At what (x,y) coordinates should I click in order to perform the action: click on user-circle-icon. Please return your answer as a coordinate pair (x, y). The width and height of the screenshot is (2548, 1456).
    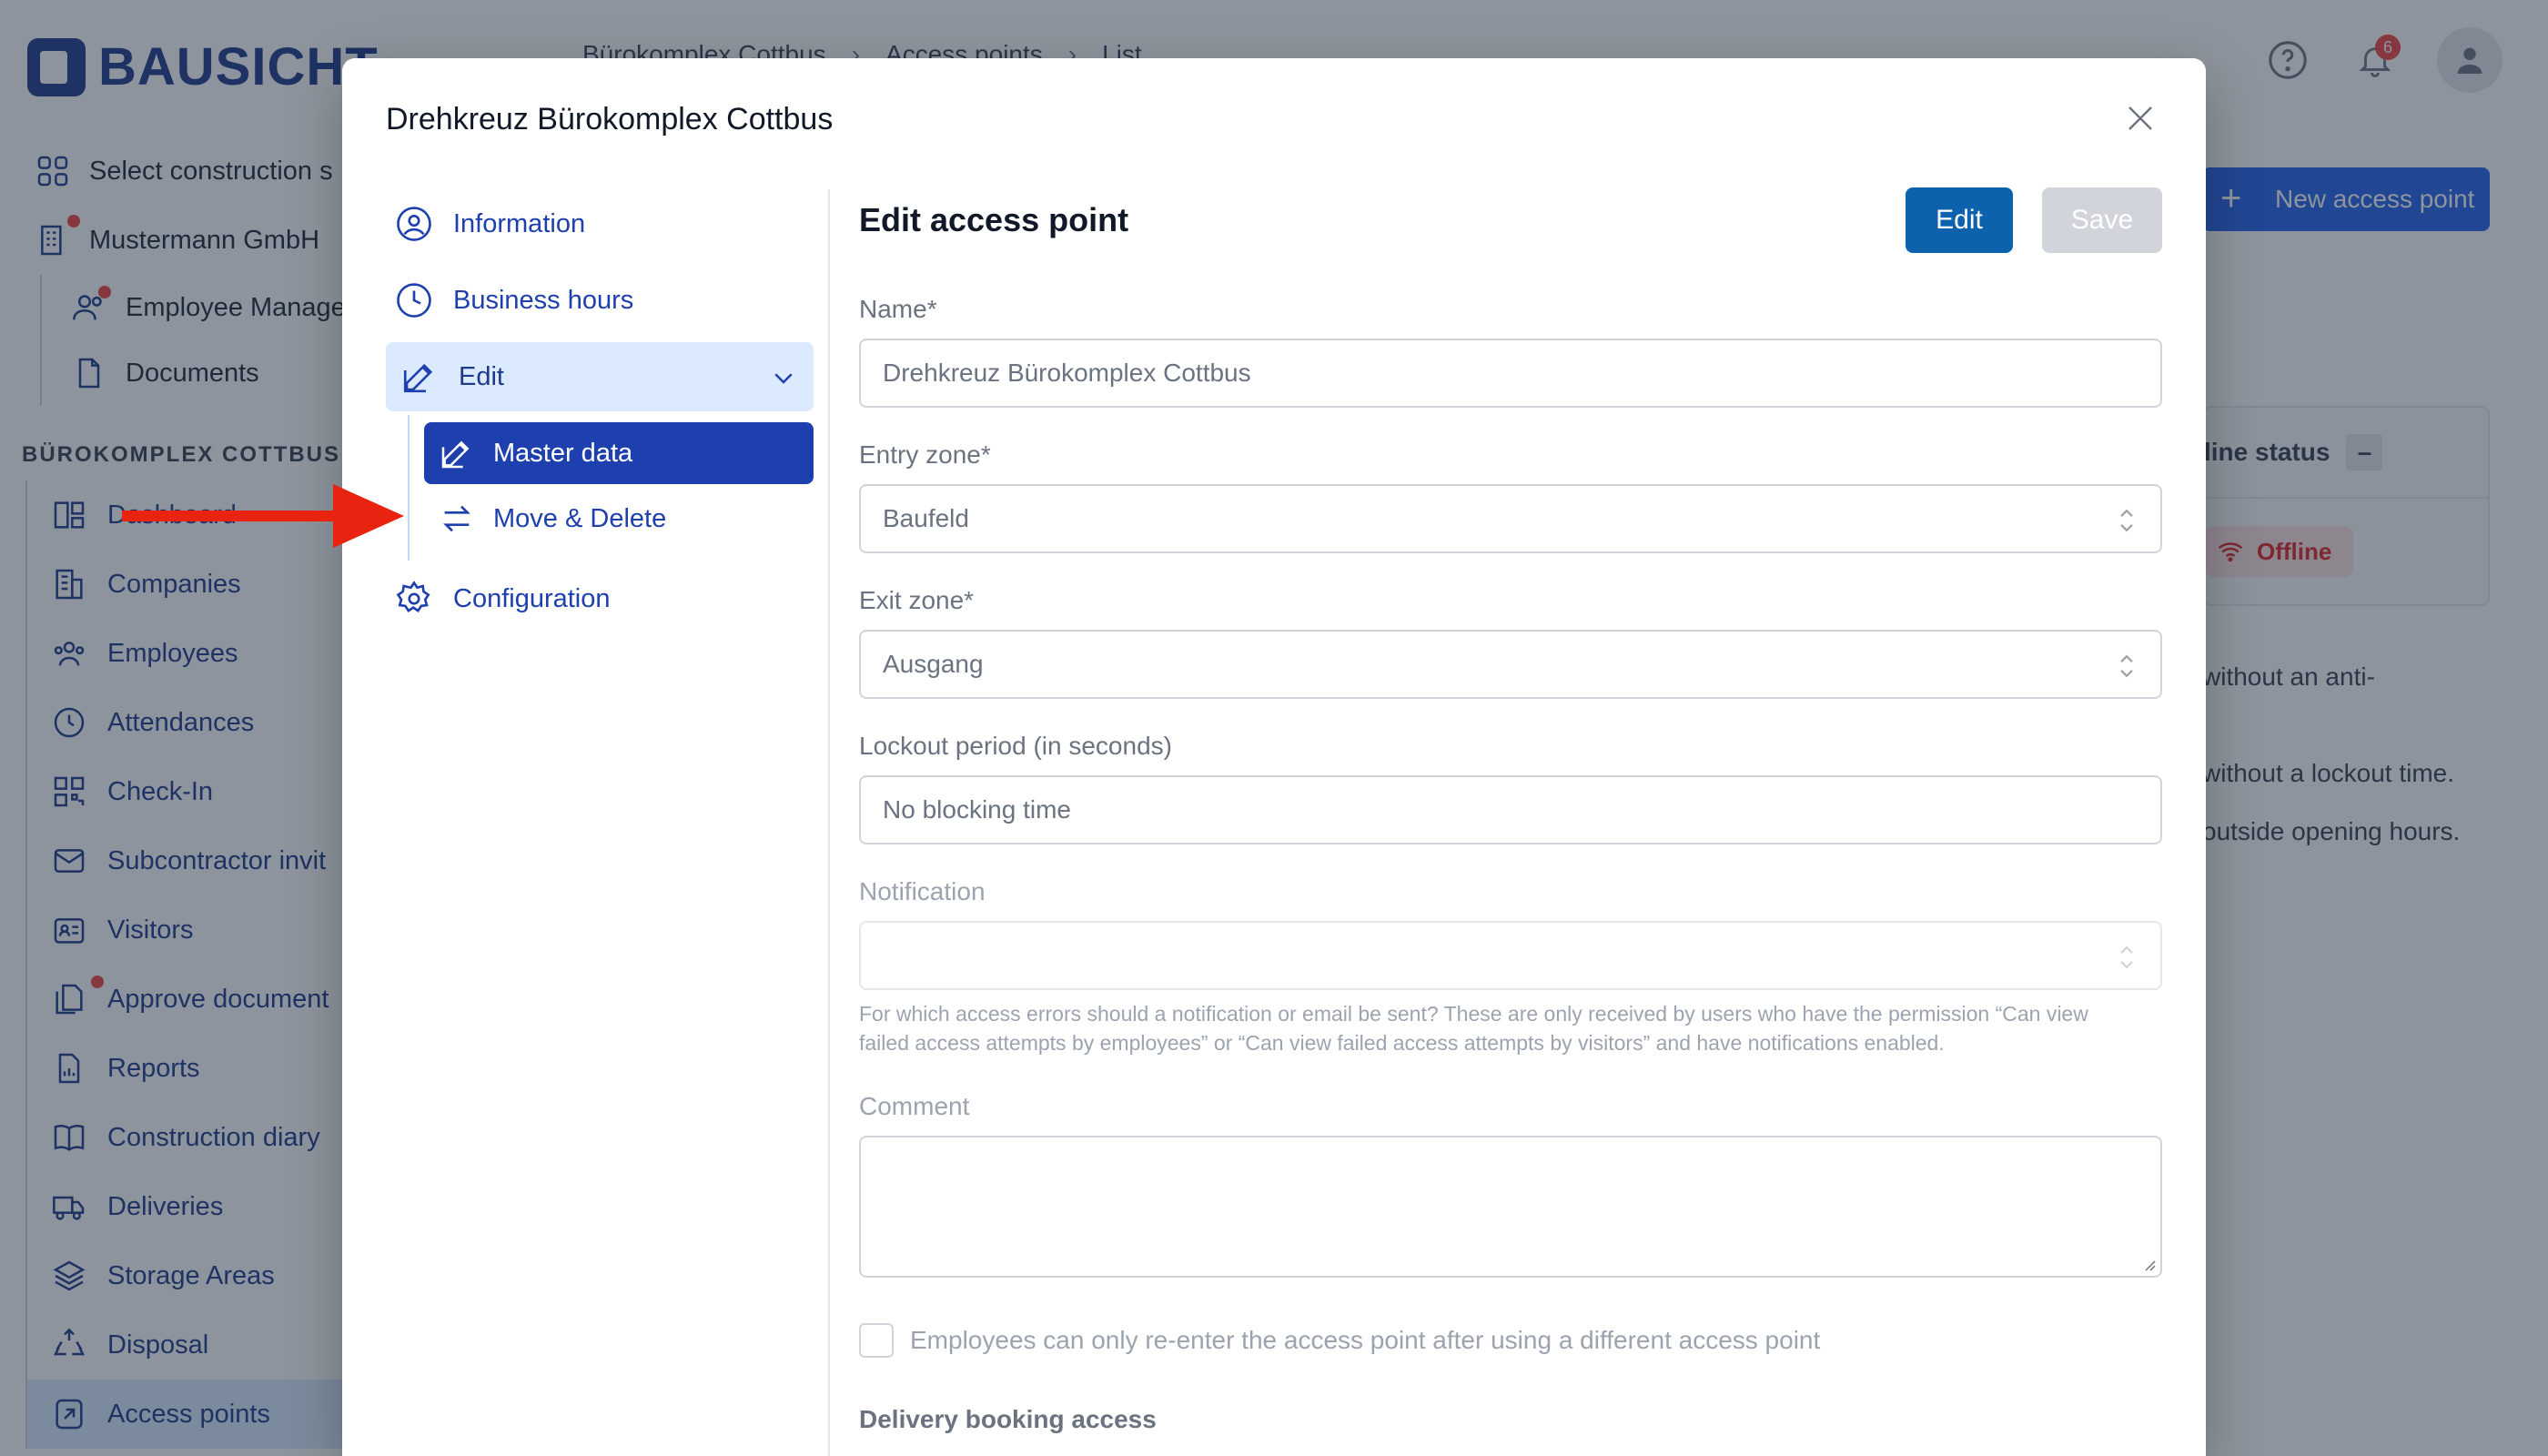
    Looking at the image, I should click on (414, 224).